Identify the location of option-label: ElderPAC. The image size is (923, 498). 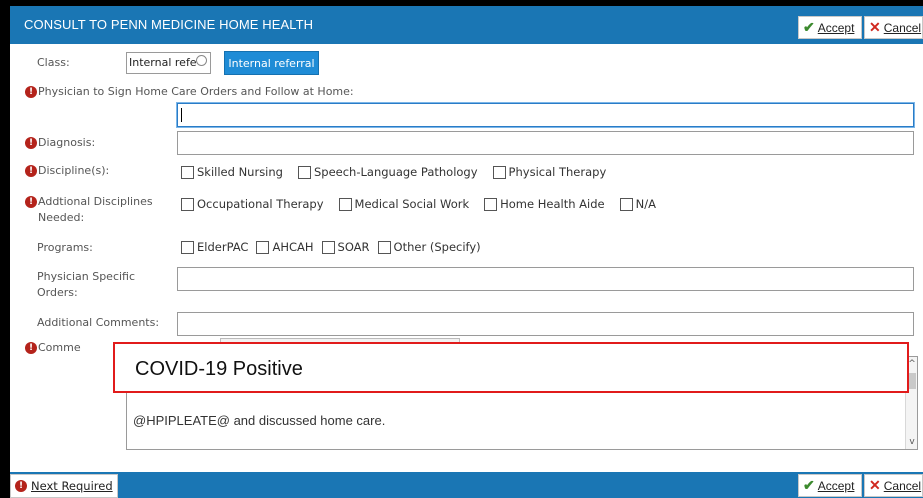
(223, 247).